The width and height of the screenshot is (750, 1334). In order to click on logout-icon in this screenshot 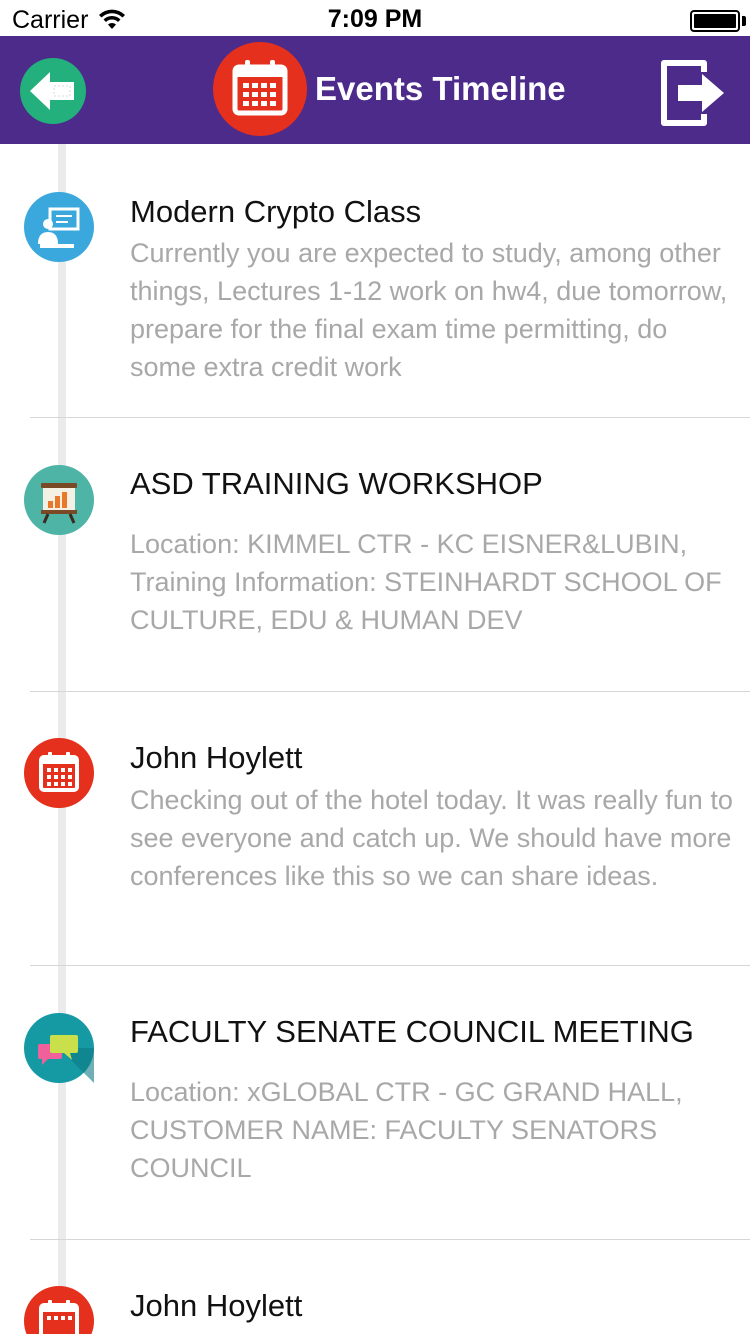, I will do `click(692, 93)`.